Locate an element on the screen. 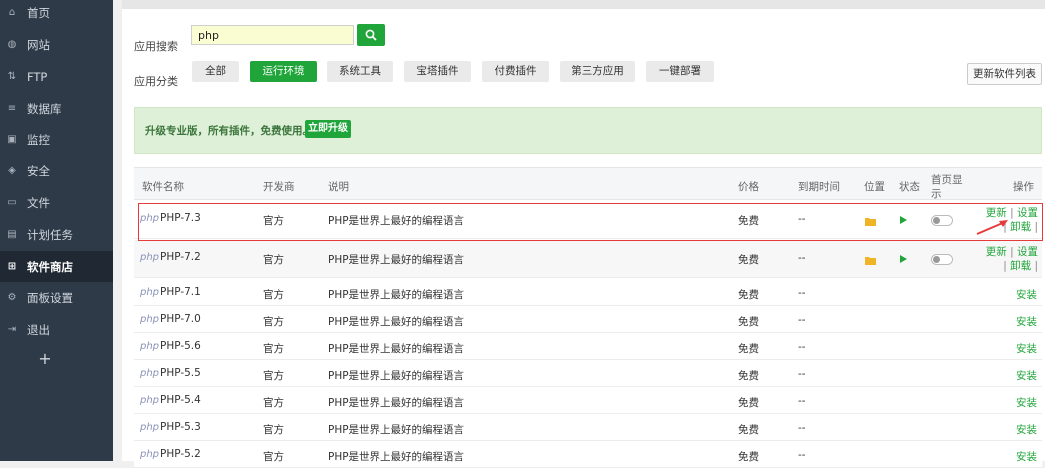  software-name: PHP-7.2 is located at coordinates (180, 257).